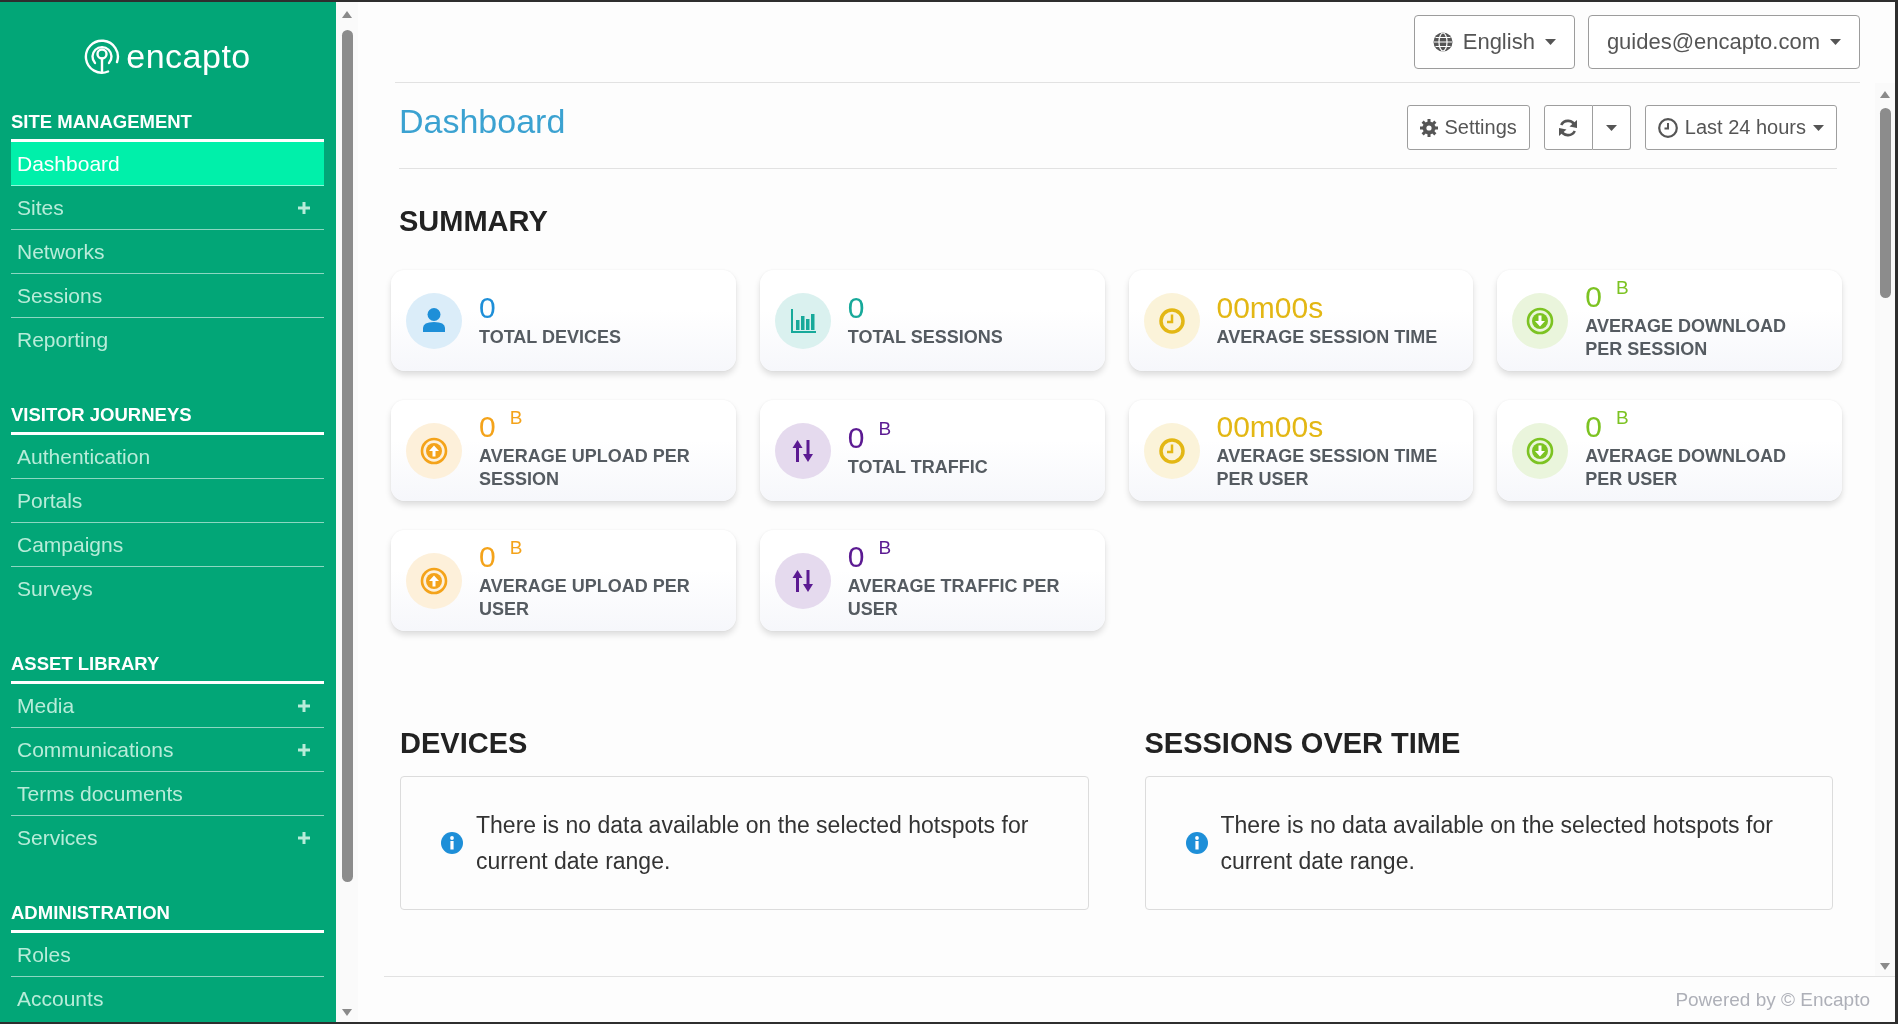  Describe the element at coordinates (167, 545) in the screenshot. I see `nav-item: Campaigns` at that location.